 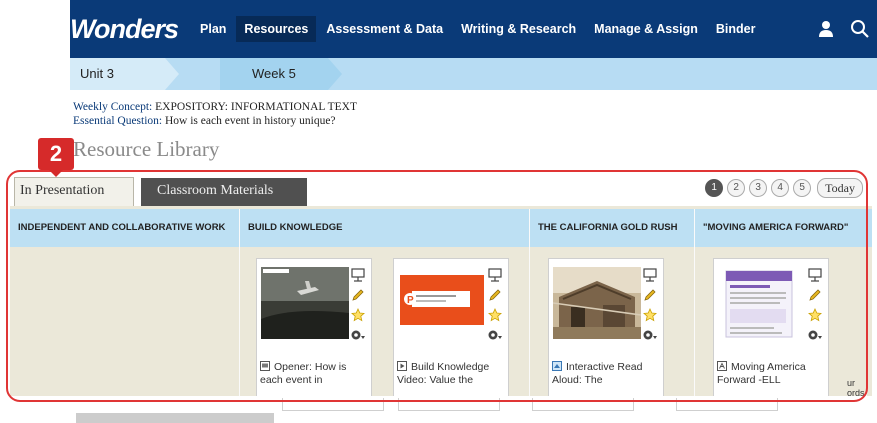 I want to click on resource-card: P Build Knowledge Video: Value the, so click(x=451, y=327).